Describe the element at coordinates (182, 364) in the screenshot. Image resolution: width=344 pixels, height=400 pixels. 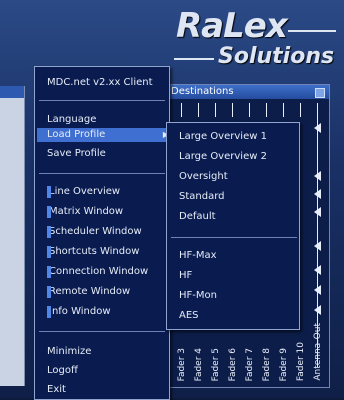
I see `fader-label: Fader 3` at that location.